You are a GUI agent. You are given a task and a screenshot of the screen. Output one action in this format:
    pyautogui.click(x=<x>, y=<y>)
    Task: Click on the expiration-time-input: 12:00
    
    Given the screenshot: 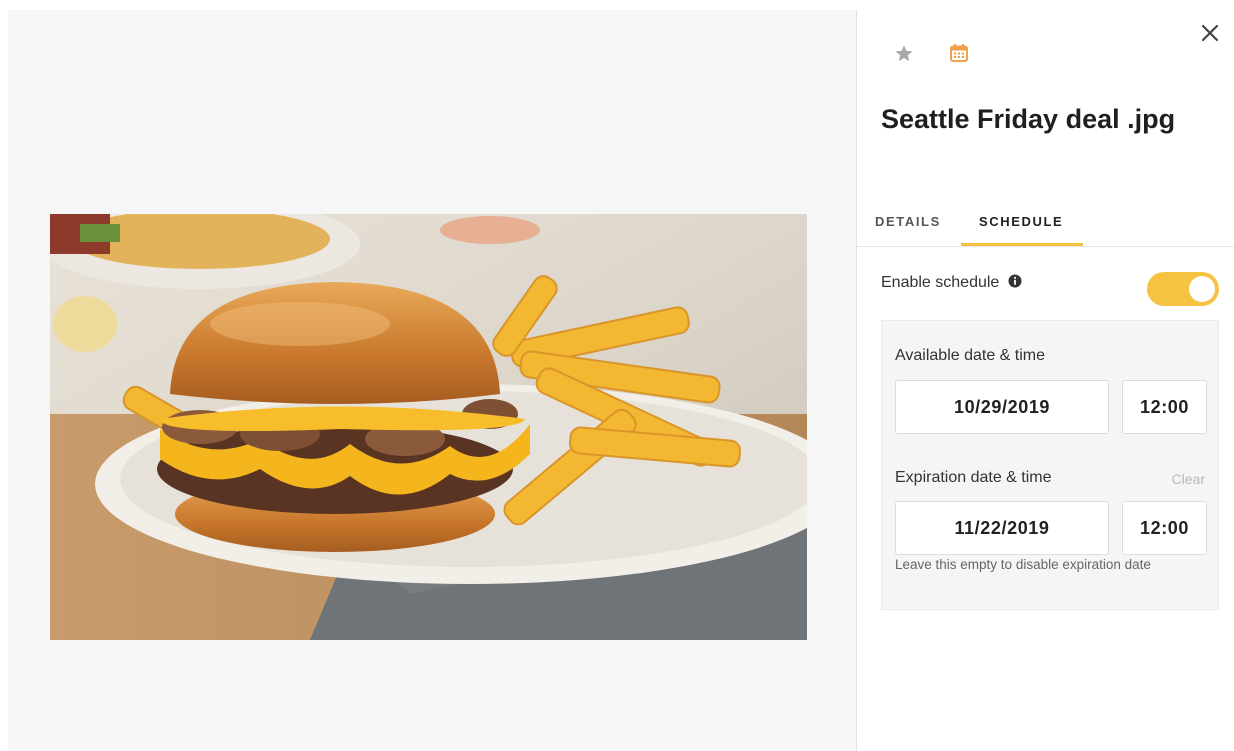 What is the action you would take?
    pyautogui.click(x=1164, y=528)
    